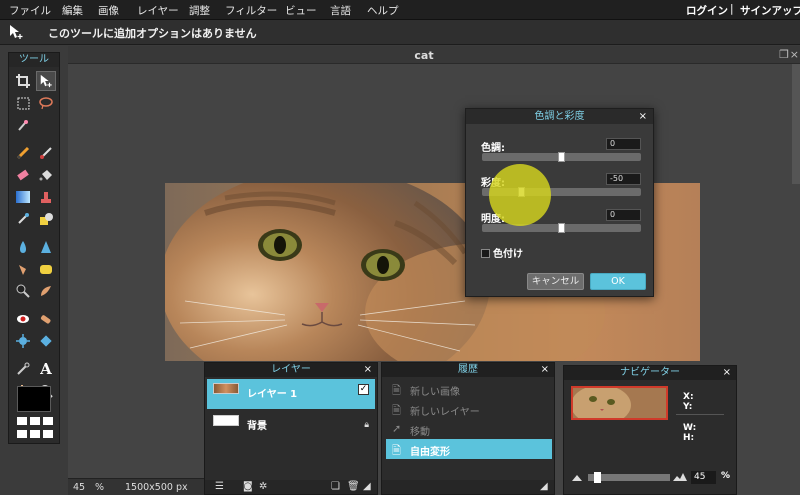  I want to click on menu-layer: レイヤー, so click(158, 10).